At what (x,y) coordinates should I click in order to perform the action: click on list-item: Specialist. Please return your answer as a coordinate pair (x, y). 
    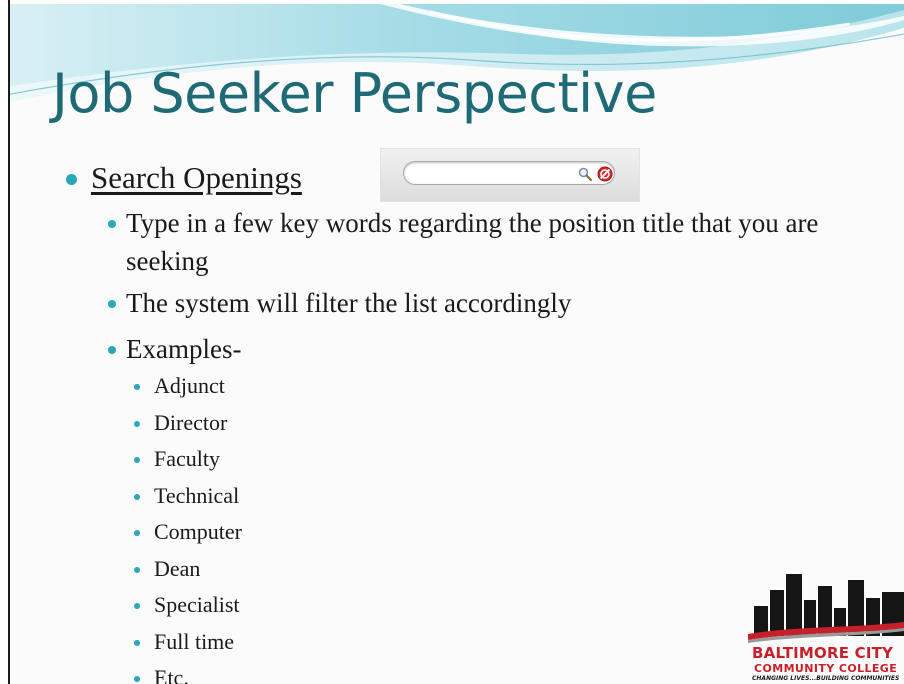
    Looking at the image, I should click on (188, 605).